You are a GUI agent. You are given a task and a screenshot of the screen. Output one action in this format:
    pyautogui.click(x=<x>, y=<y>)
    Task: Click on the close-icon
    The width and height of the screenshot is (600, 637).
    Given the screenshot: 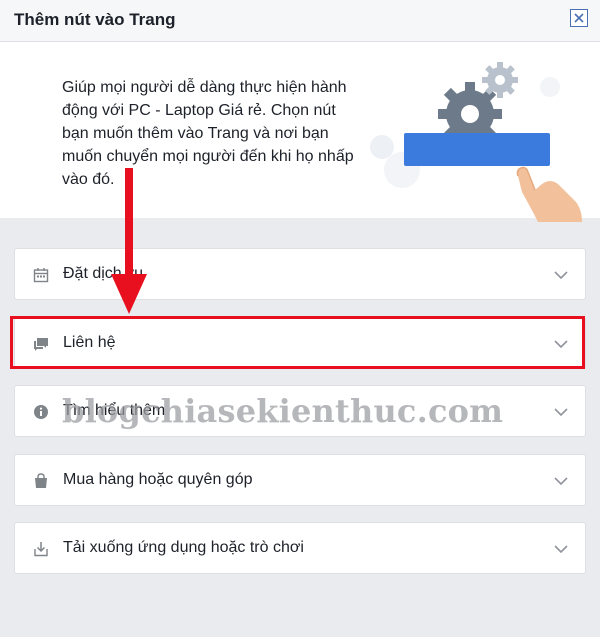 What is the action you would take?
    pyautogui.click(x=579, y=18)
    